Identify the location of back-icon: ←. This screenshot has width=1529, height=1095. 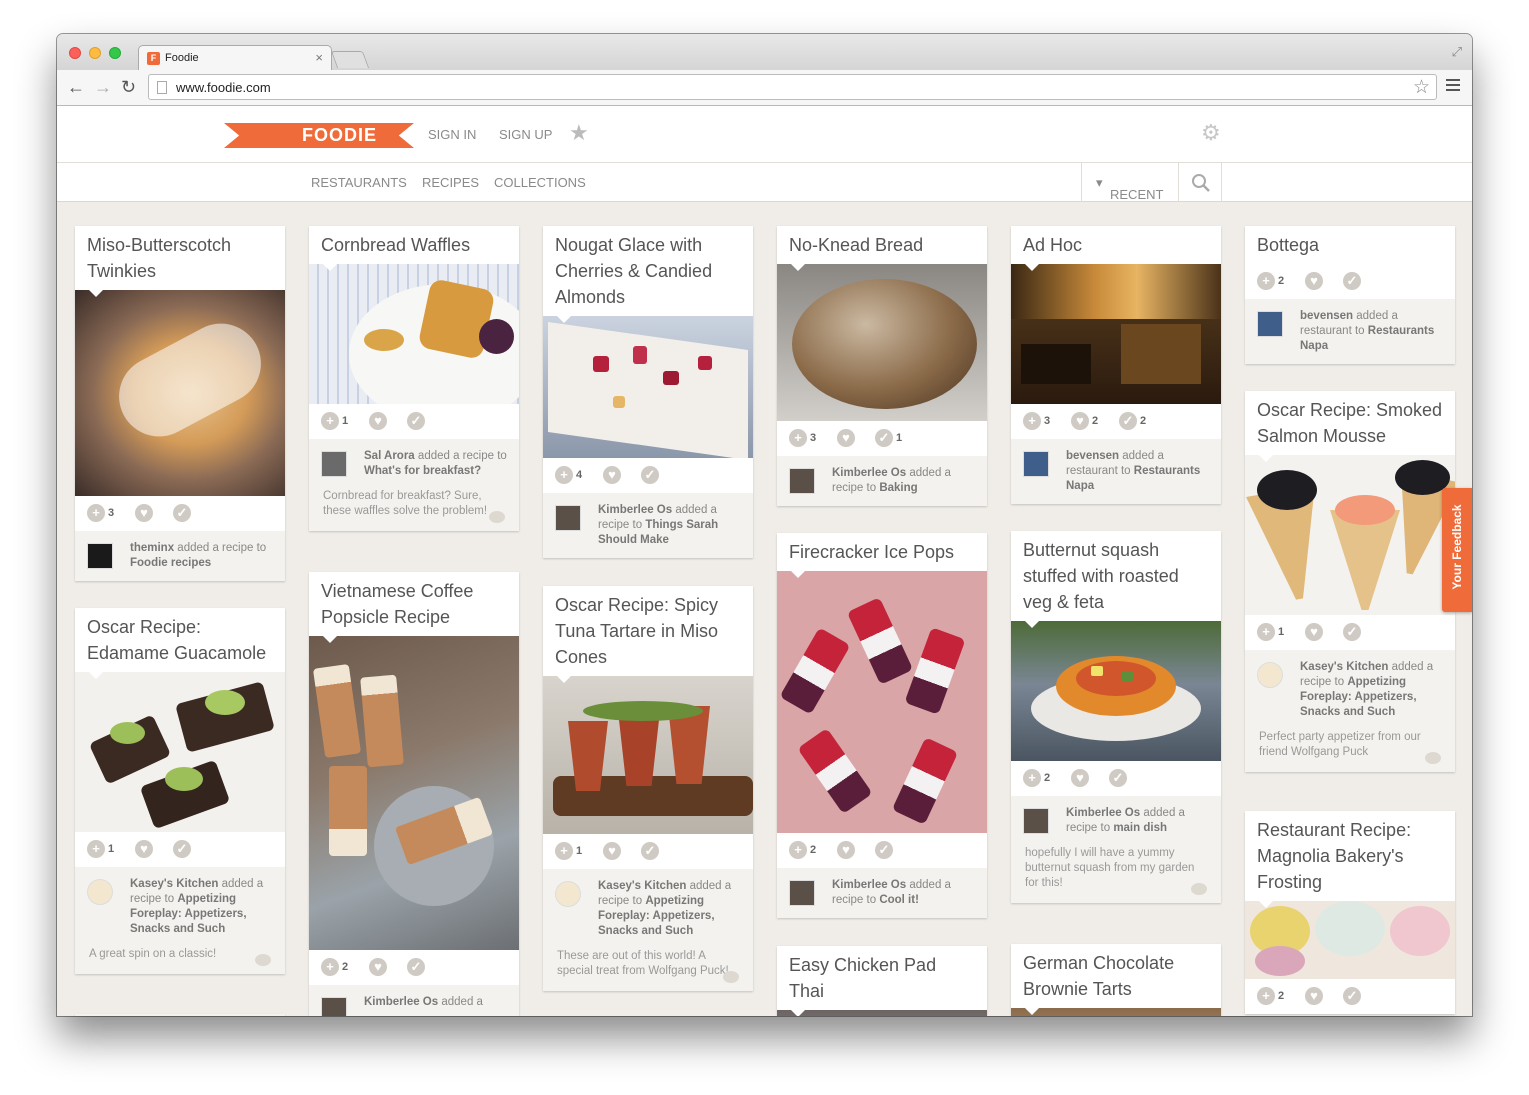
(76, 87).